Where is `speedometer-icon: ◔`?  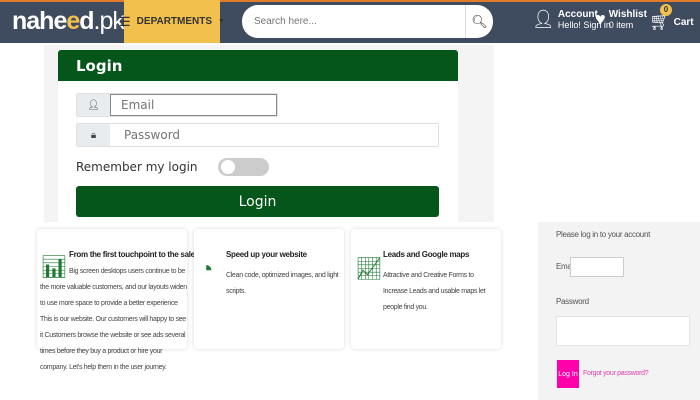 speedometer-icon: ◔ is located at coordinates (206, 269).